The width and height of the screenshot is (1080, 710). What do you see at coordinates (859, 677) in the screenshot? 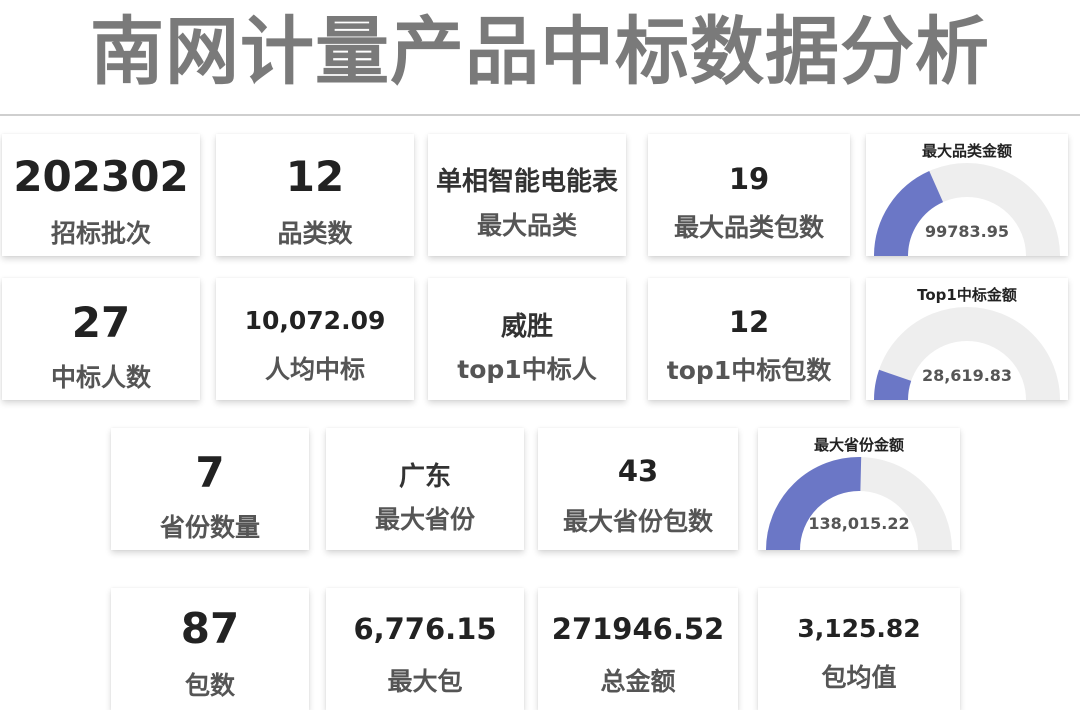
I see `kpi-label: 包均值` at bounding box center [859, 677].